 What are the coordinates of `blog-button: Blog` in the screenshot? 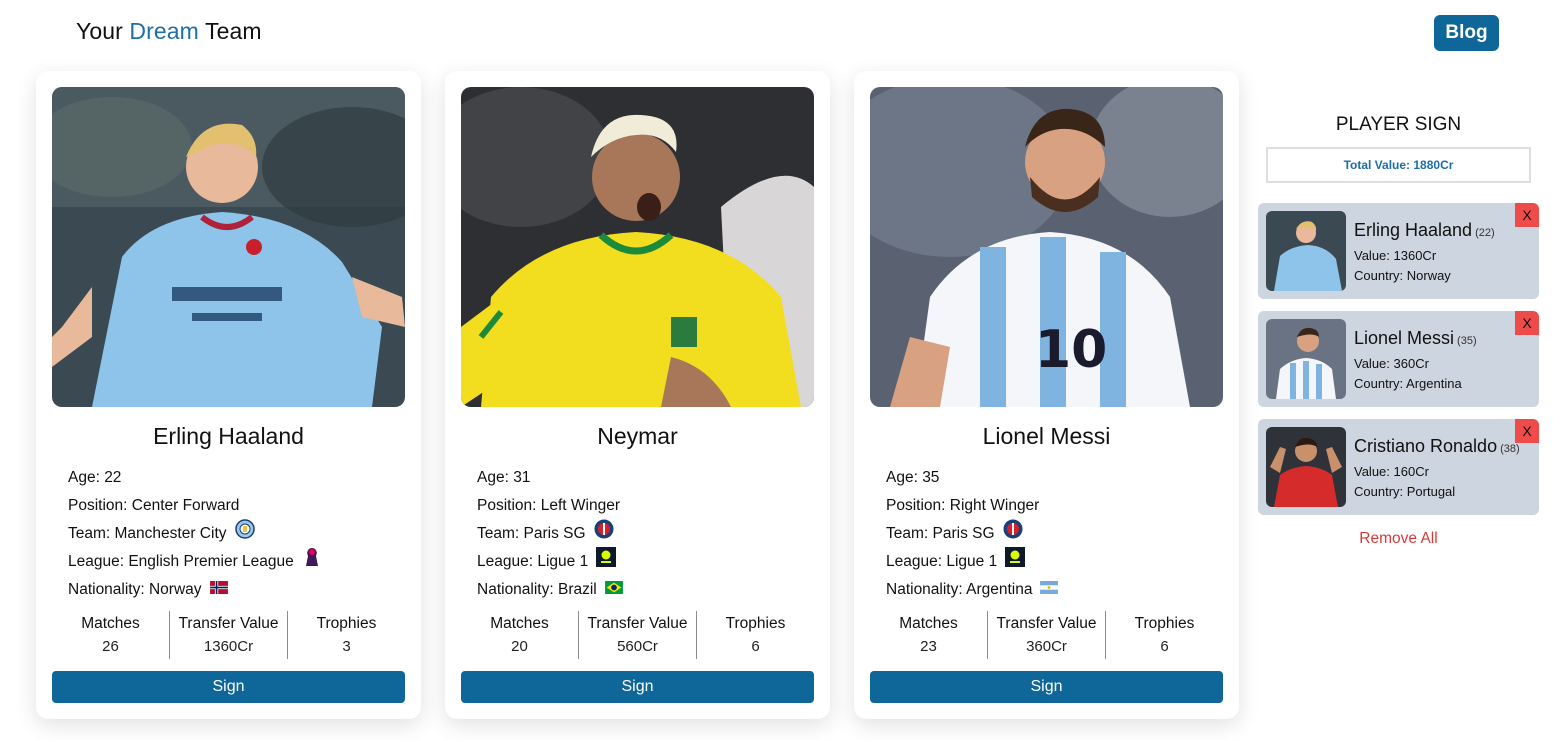 It's located at (1466, 33).